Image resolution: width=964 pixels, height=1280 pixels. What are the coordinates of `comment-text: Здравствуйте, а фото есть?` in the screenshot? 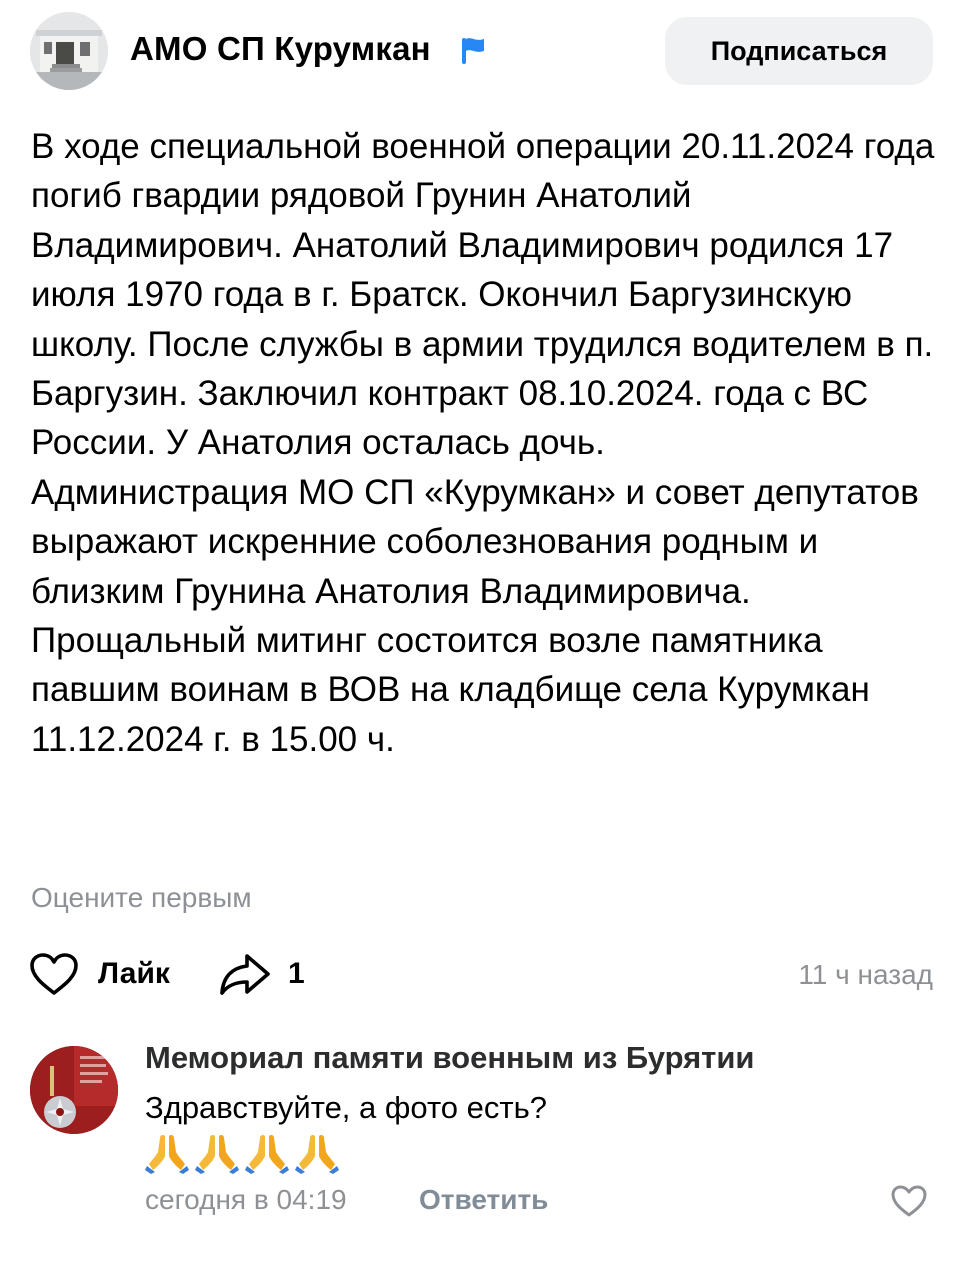 It's located at (346, 1107).